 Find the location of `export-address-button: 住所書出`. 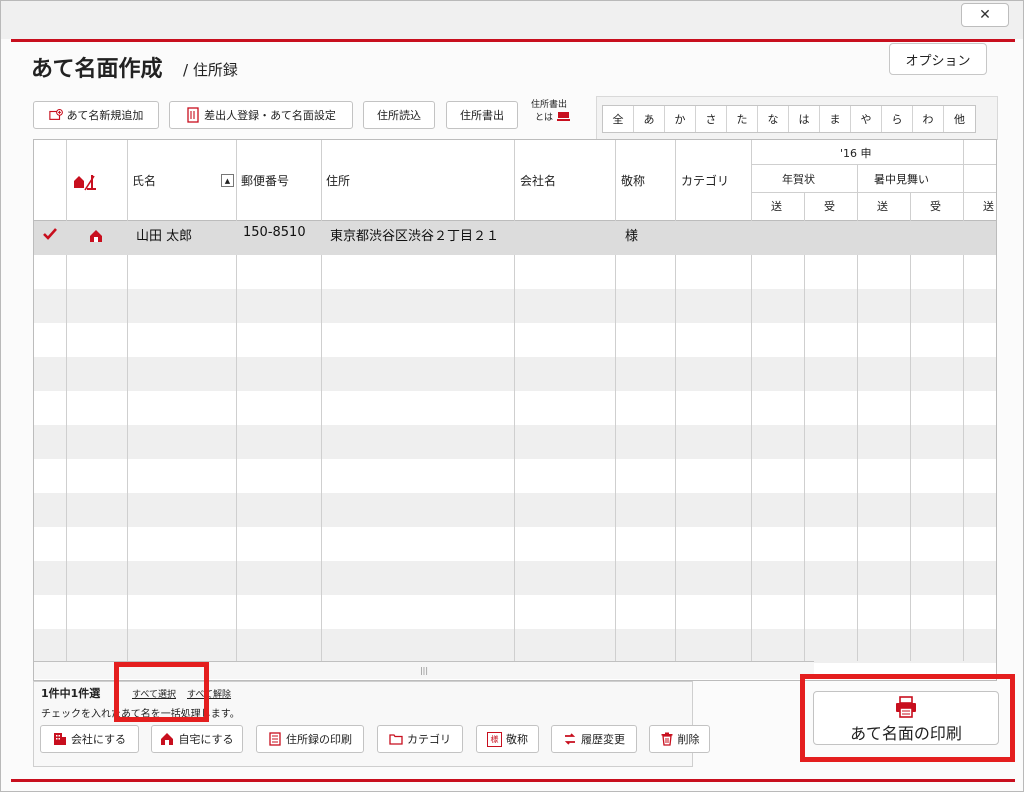

export-address-button: 住所書出 is located at coordinates (482, 115).